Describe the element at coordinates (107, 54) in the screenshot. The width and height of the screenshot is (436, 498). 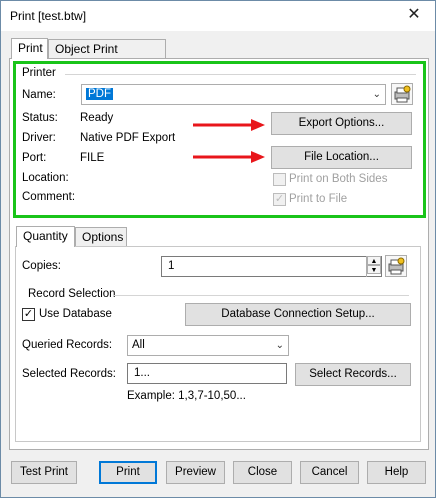
I see `tab-object-print-method: Object Print Method` at that location.